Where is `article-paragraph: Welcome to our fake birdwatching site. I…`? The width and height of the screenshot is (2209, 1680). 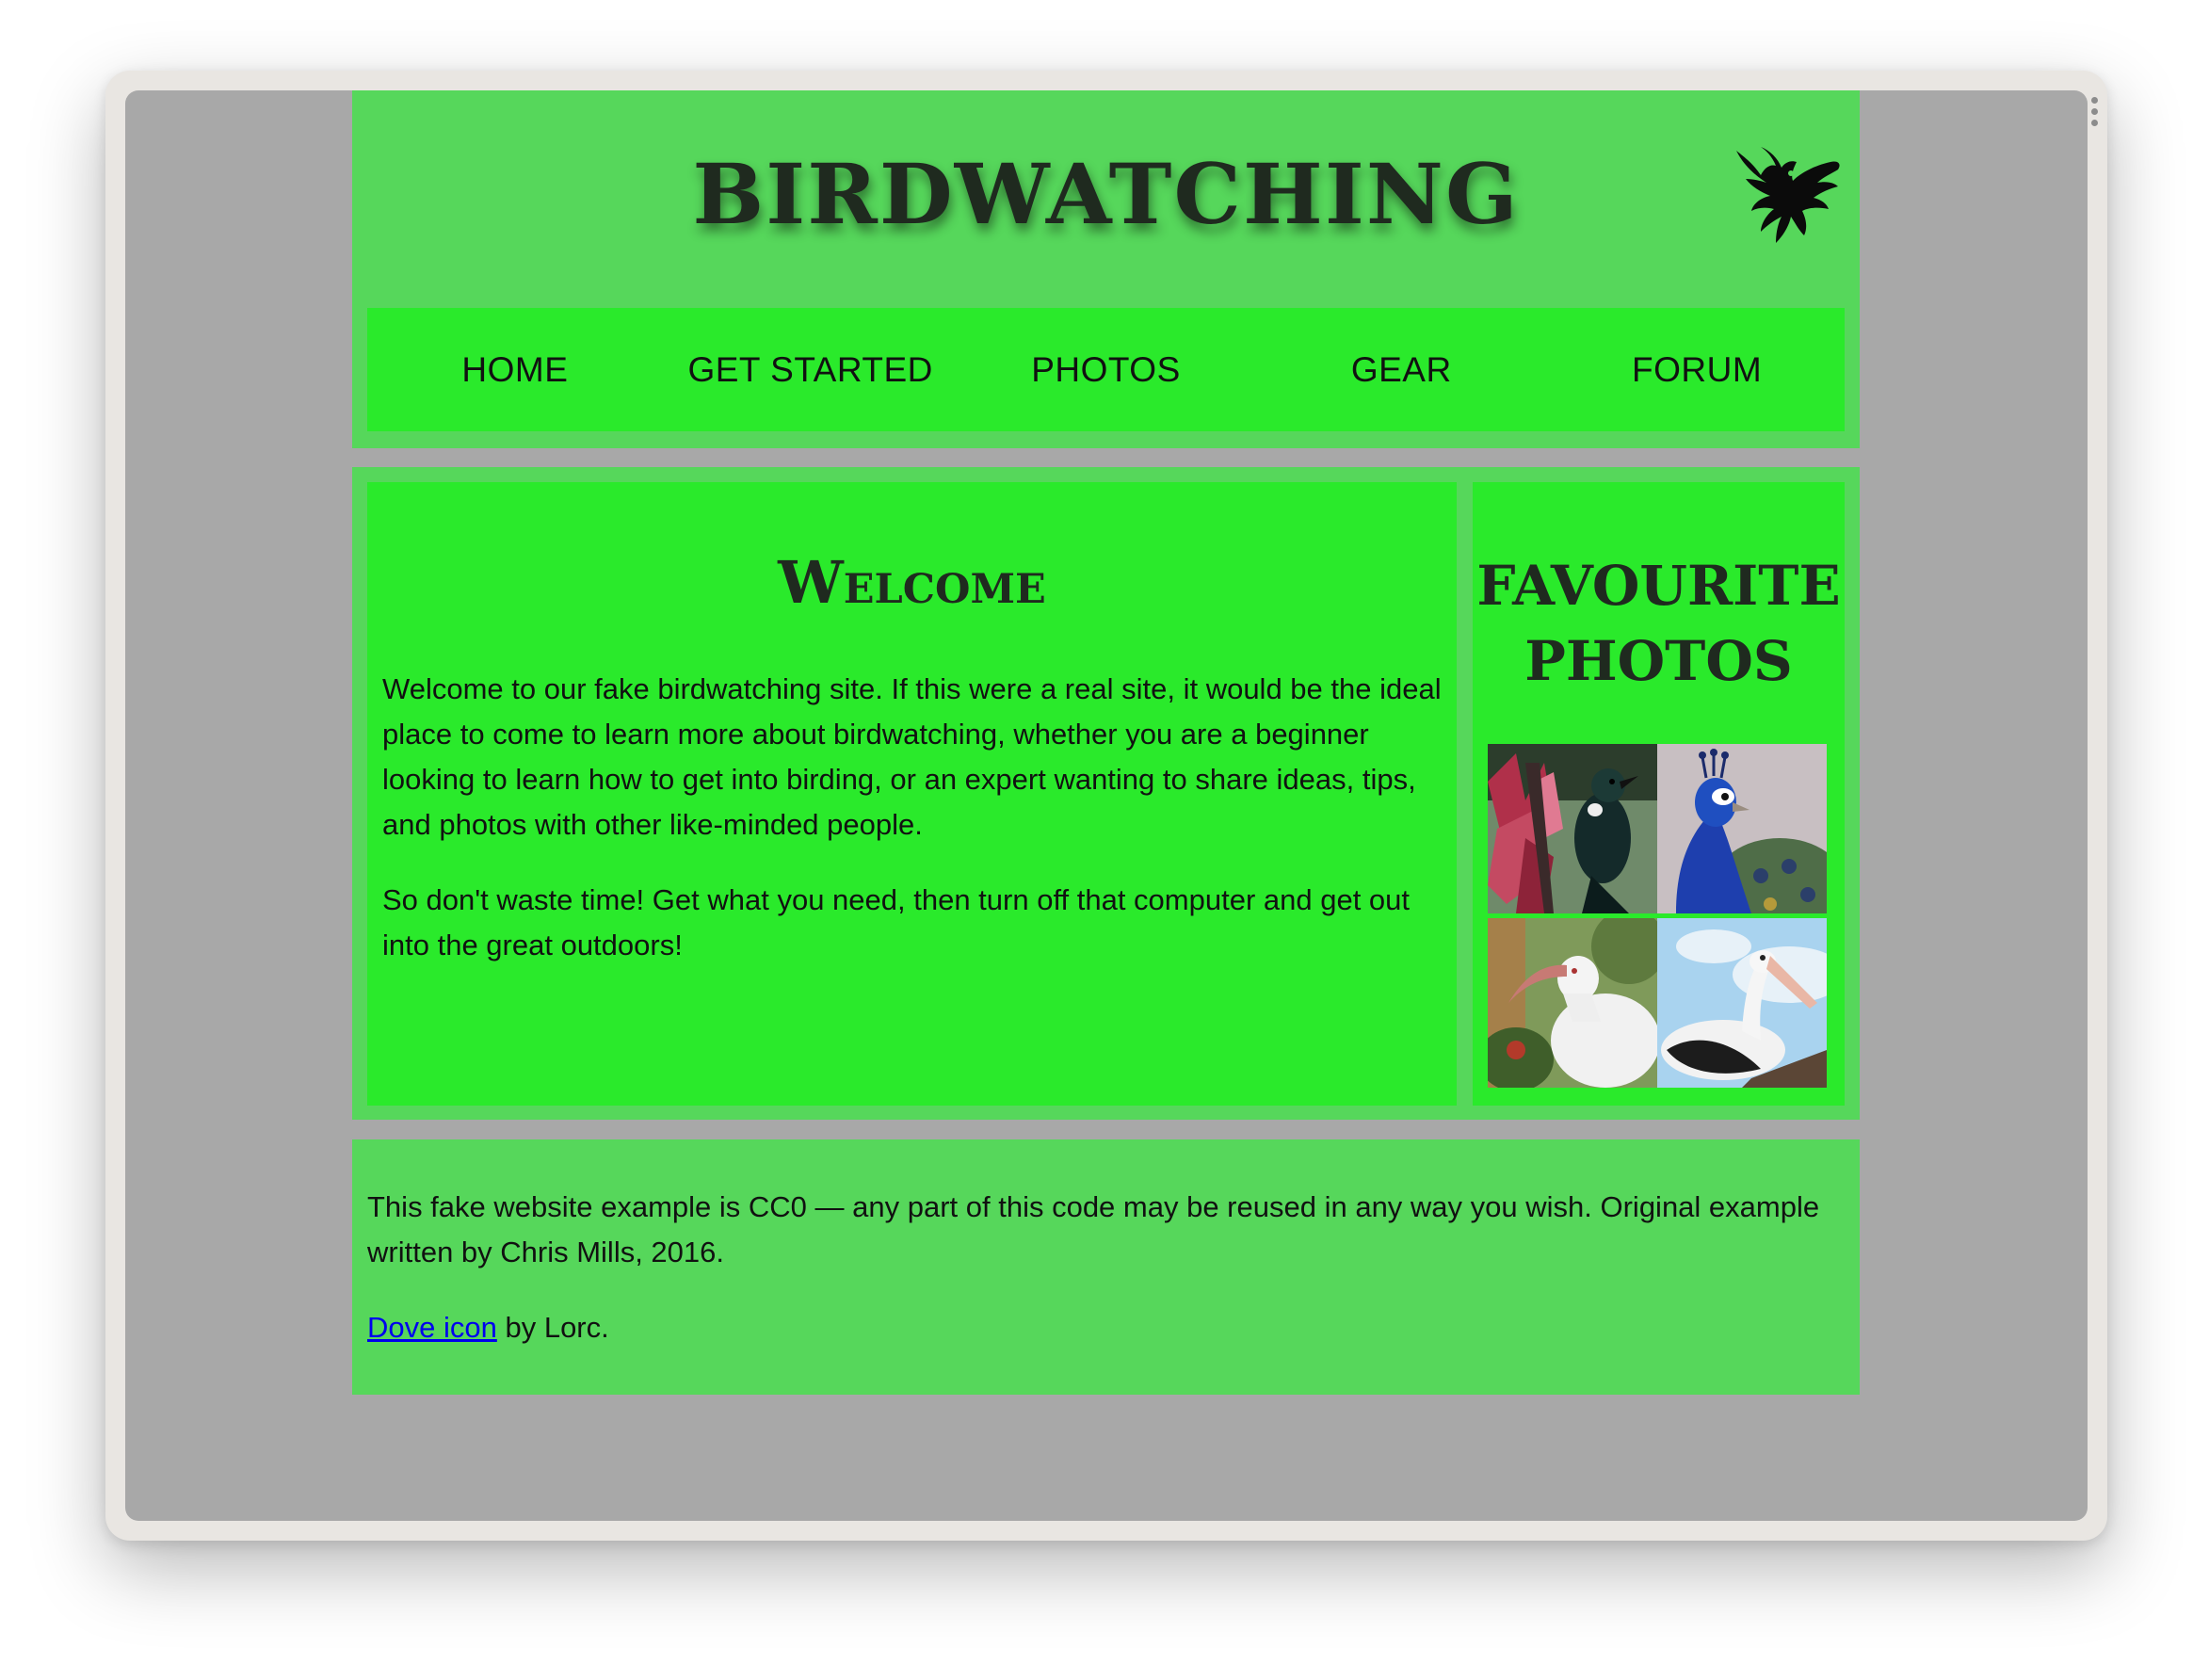
article-paragraph: Welcome to our fake birdwatching site. I… is located at coordinates (912, 756).